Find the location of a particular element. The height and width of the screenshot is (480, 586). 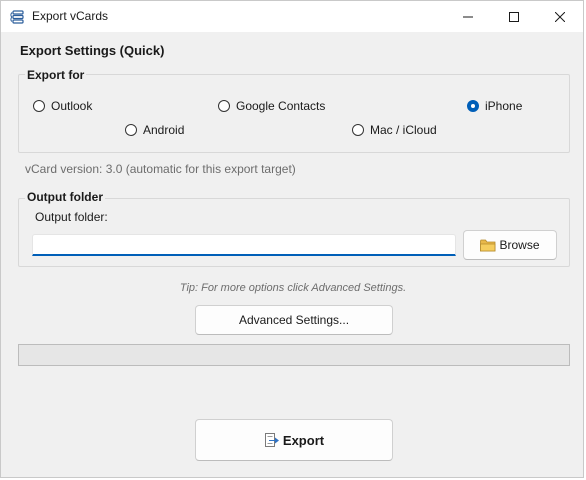

page-heading: Export Settings (Quick) is located at coordinates (92, 50).